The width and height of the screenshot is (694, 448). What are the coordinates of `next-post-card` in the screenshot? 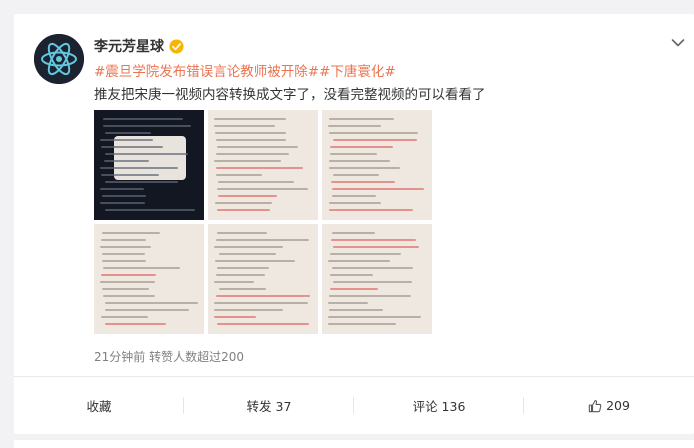 It's located at (354, 444).